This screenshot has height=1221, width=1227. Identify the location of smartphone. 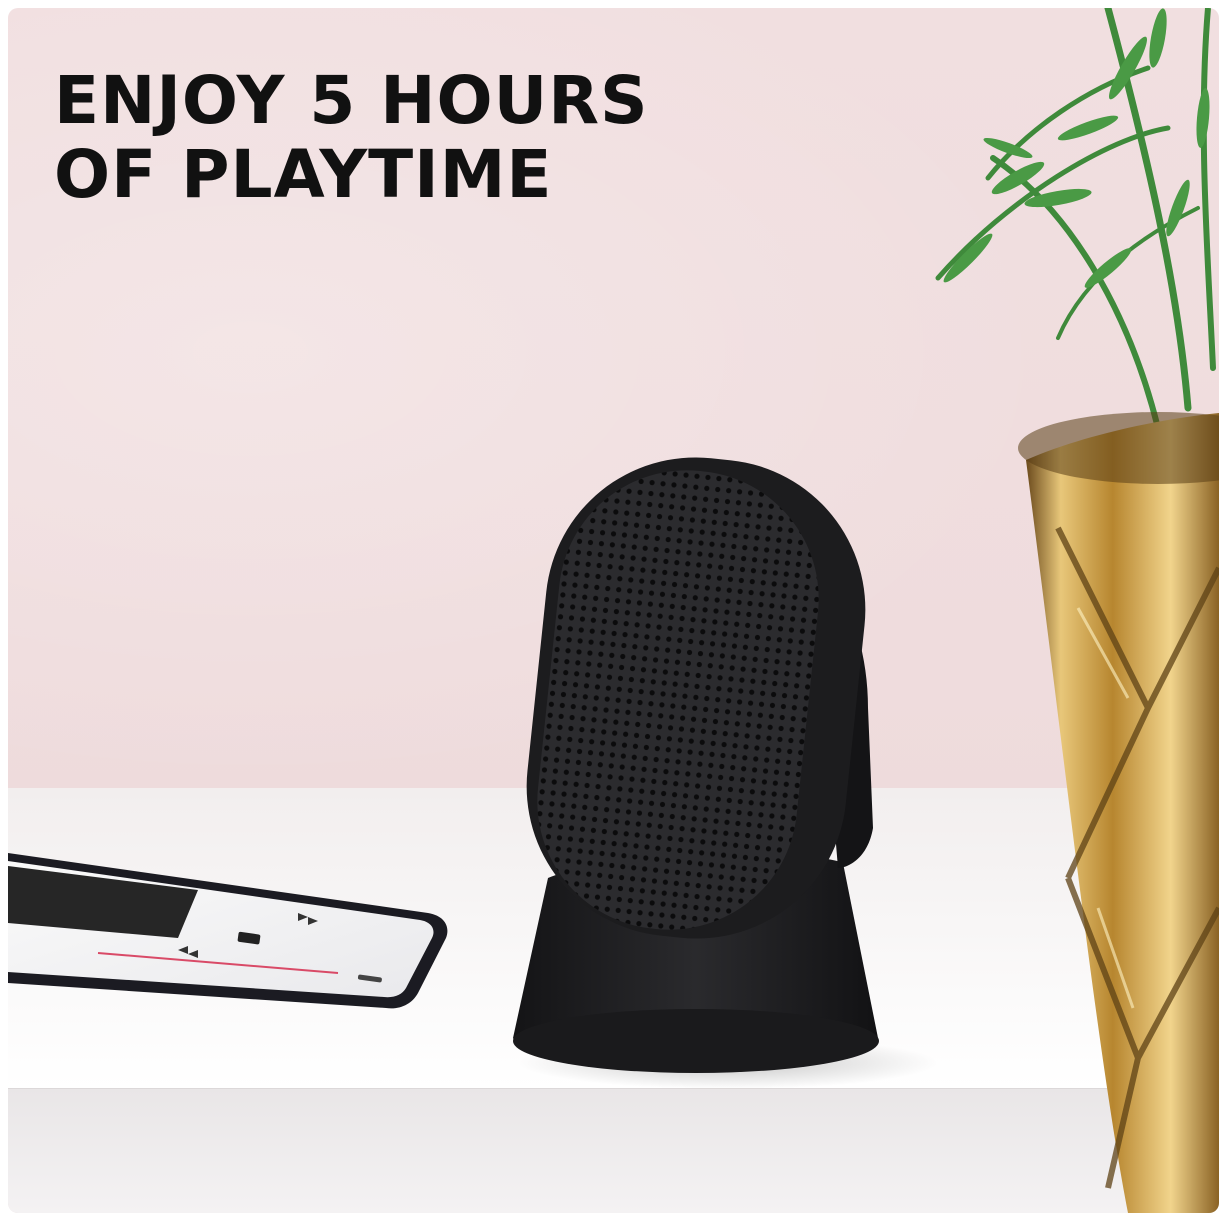
(228, 931).